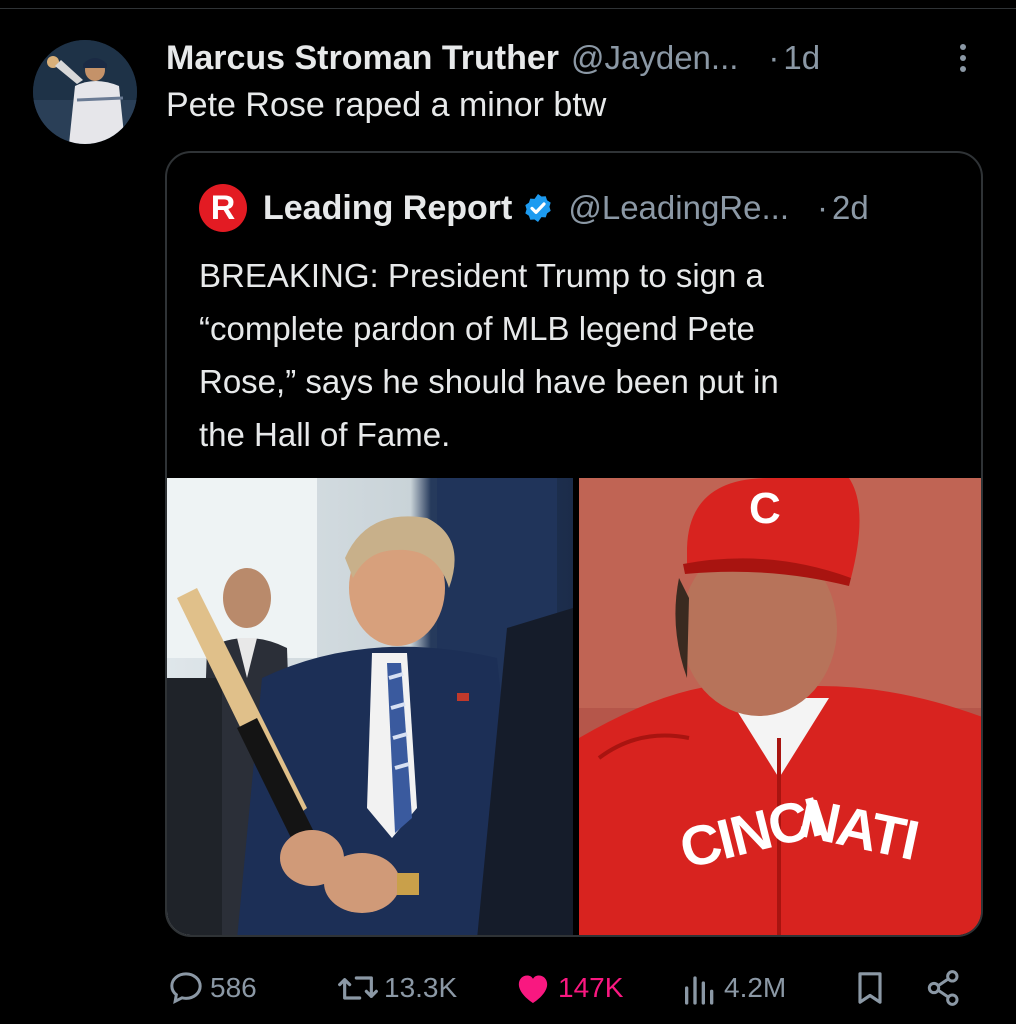  I want to click on quoted-text-line: the Hall of Fame., so click(325, 434).